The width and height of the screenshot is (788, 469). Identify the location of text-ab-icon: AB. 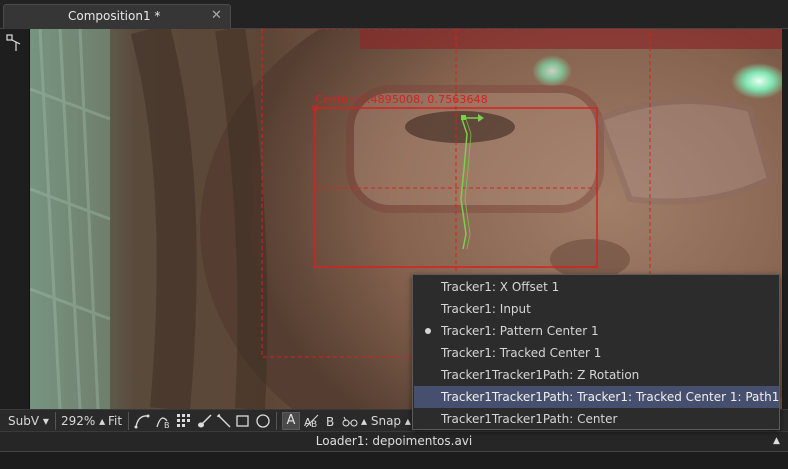
(312, 421).